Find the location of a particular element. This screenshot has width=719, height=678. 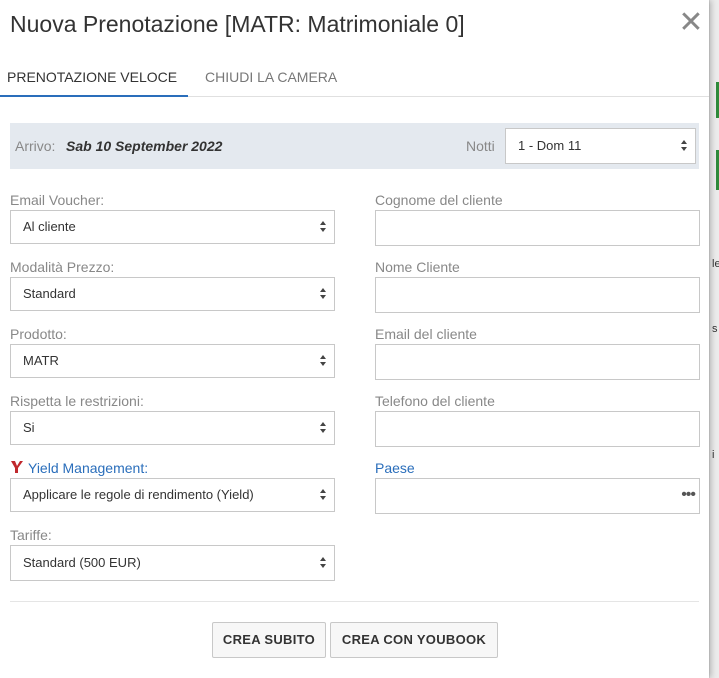

more-dots-icon: ••• is located at coordinates (688, 495).